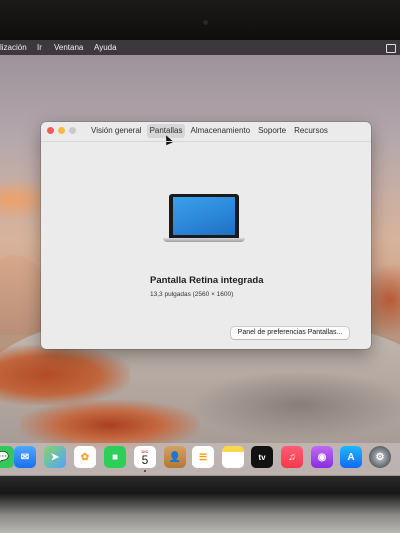 The image size is (400, 533). Describe the element at coordinates (322, 457) in the screenshot. I see `podcasts-icon: ◉` at that location.